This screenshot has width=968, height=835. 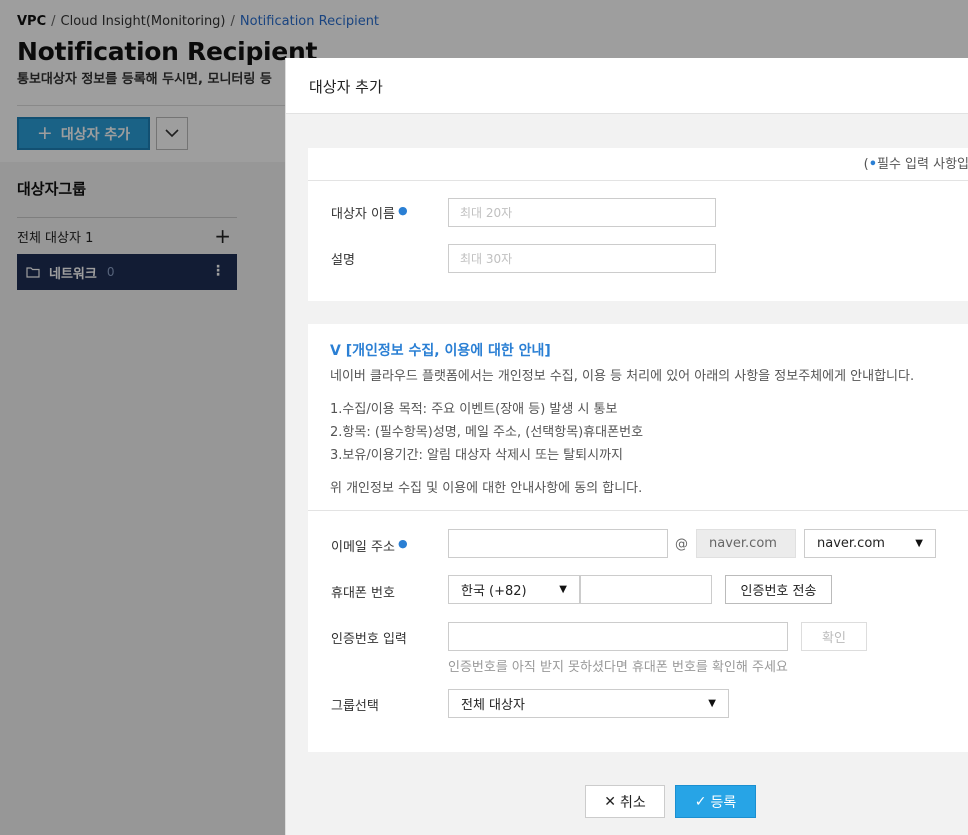 I want to click on group-select-label: 그룹선택, so click(x=355, y=706).